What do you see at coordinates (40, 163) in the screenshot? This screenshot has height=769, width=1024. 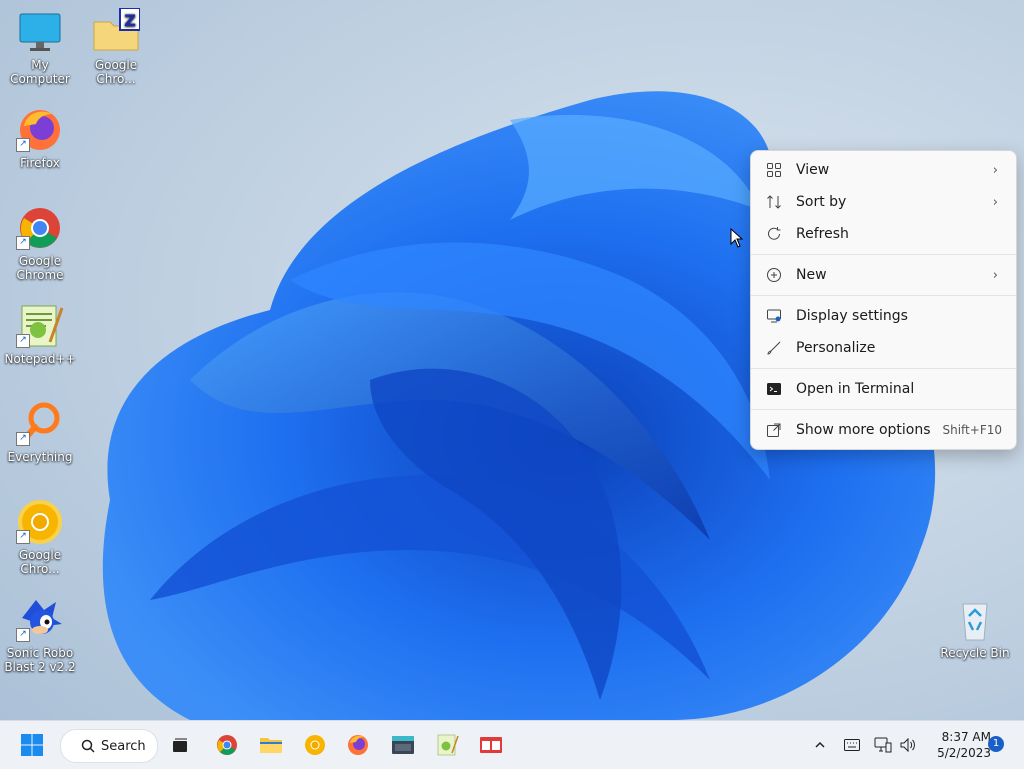 I see `desktop-icon-label: Firefox` at bounding box center [40, 163].